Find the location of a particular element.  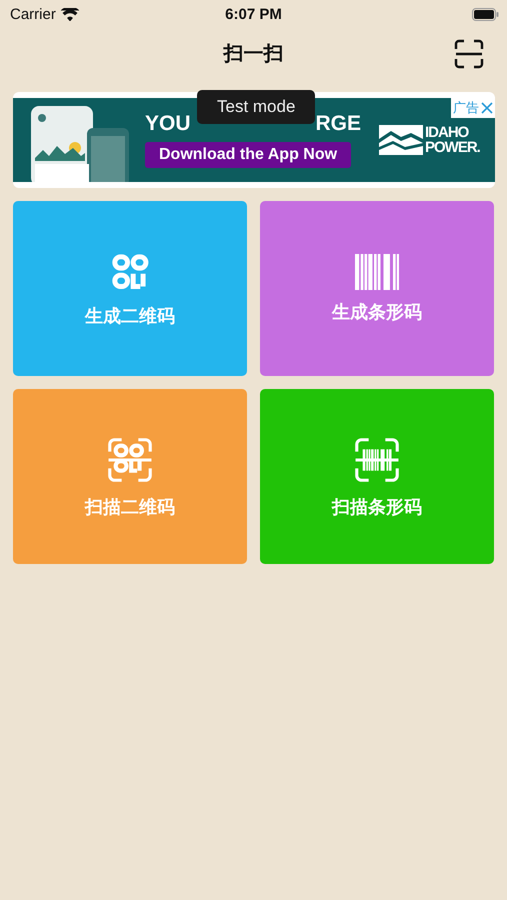

tile-label: 扫描条形码 is located at coordinates (377, 507).